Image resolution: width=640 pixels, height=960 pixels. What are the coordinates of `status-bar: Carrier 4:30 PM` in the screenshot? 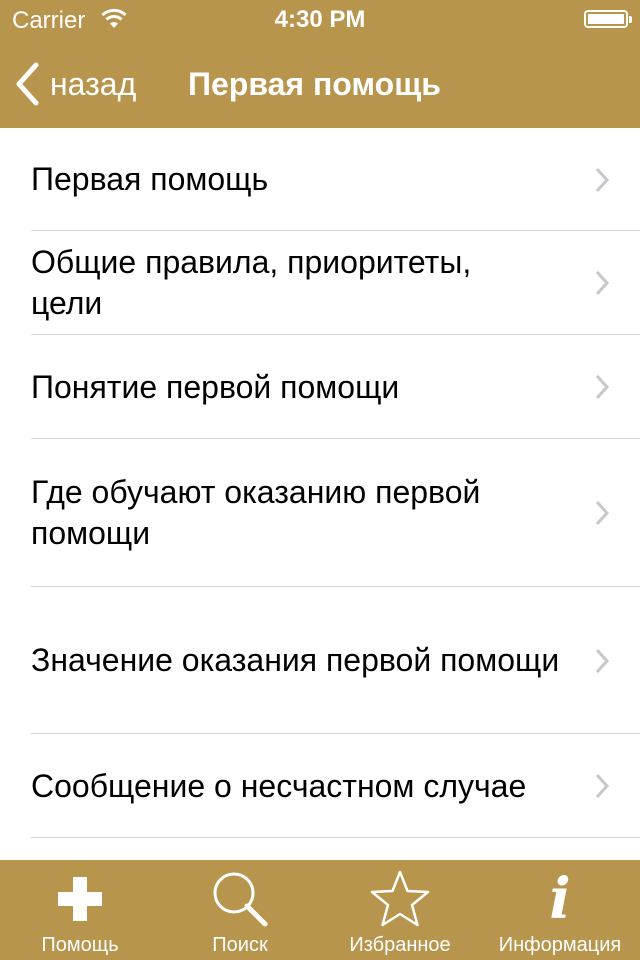 It's located at (320, 20).